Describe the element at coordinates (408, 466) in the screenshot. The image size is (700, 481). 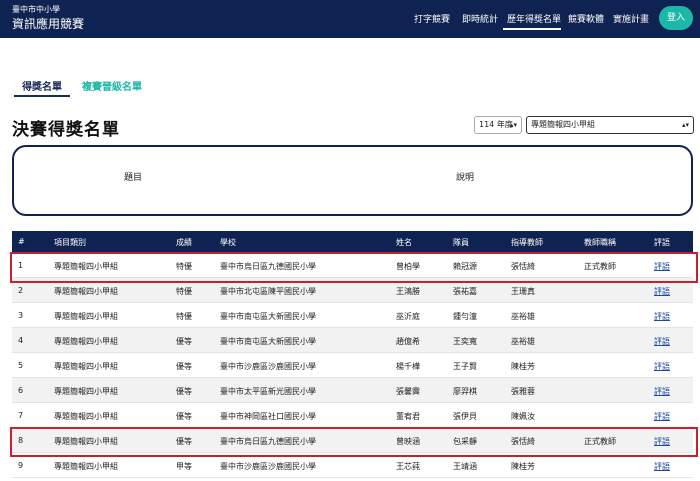
I see `cell-name: 王芯莼` at that location.